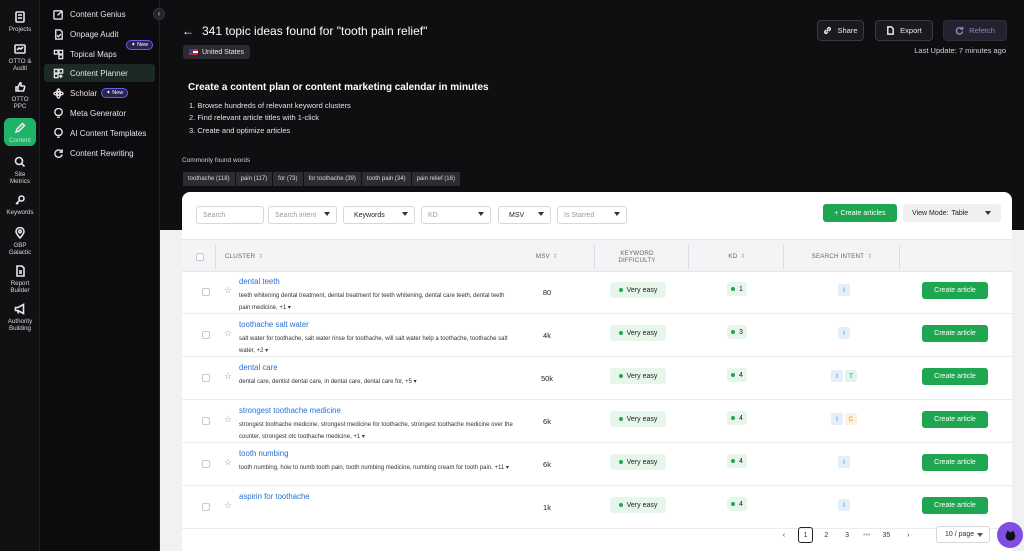 The height and width of the screenshot is (551, 1024). What do you see at coordinates (851, 376) in the screenshot?
I see `intent-badge: T` at bounding box center [851, 376].